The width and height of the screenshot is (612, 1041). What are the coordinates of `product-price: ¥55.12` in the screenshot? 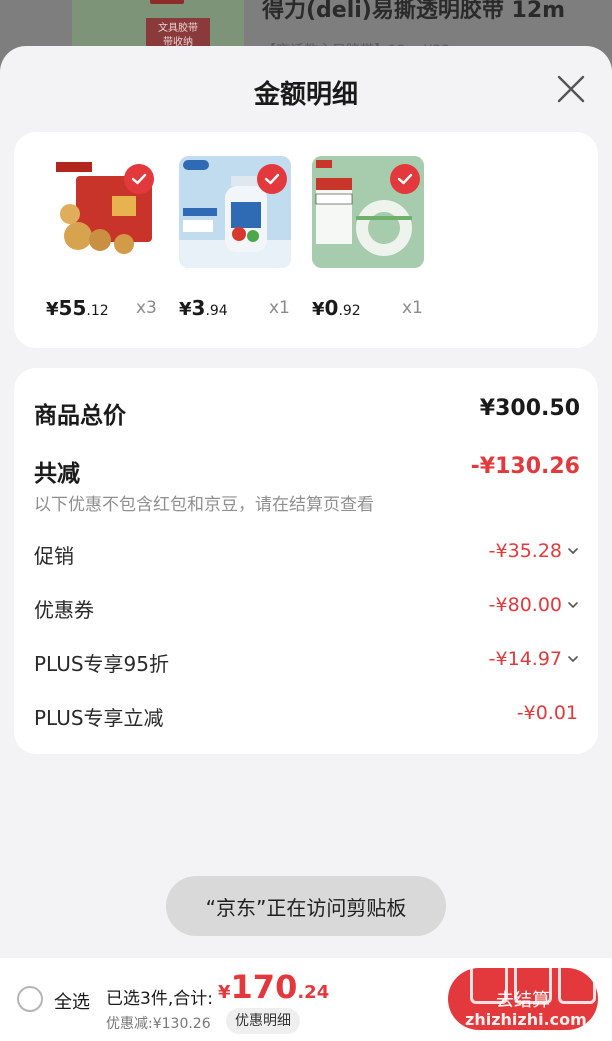 It's located at (77, 308).